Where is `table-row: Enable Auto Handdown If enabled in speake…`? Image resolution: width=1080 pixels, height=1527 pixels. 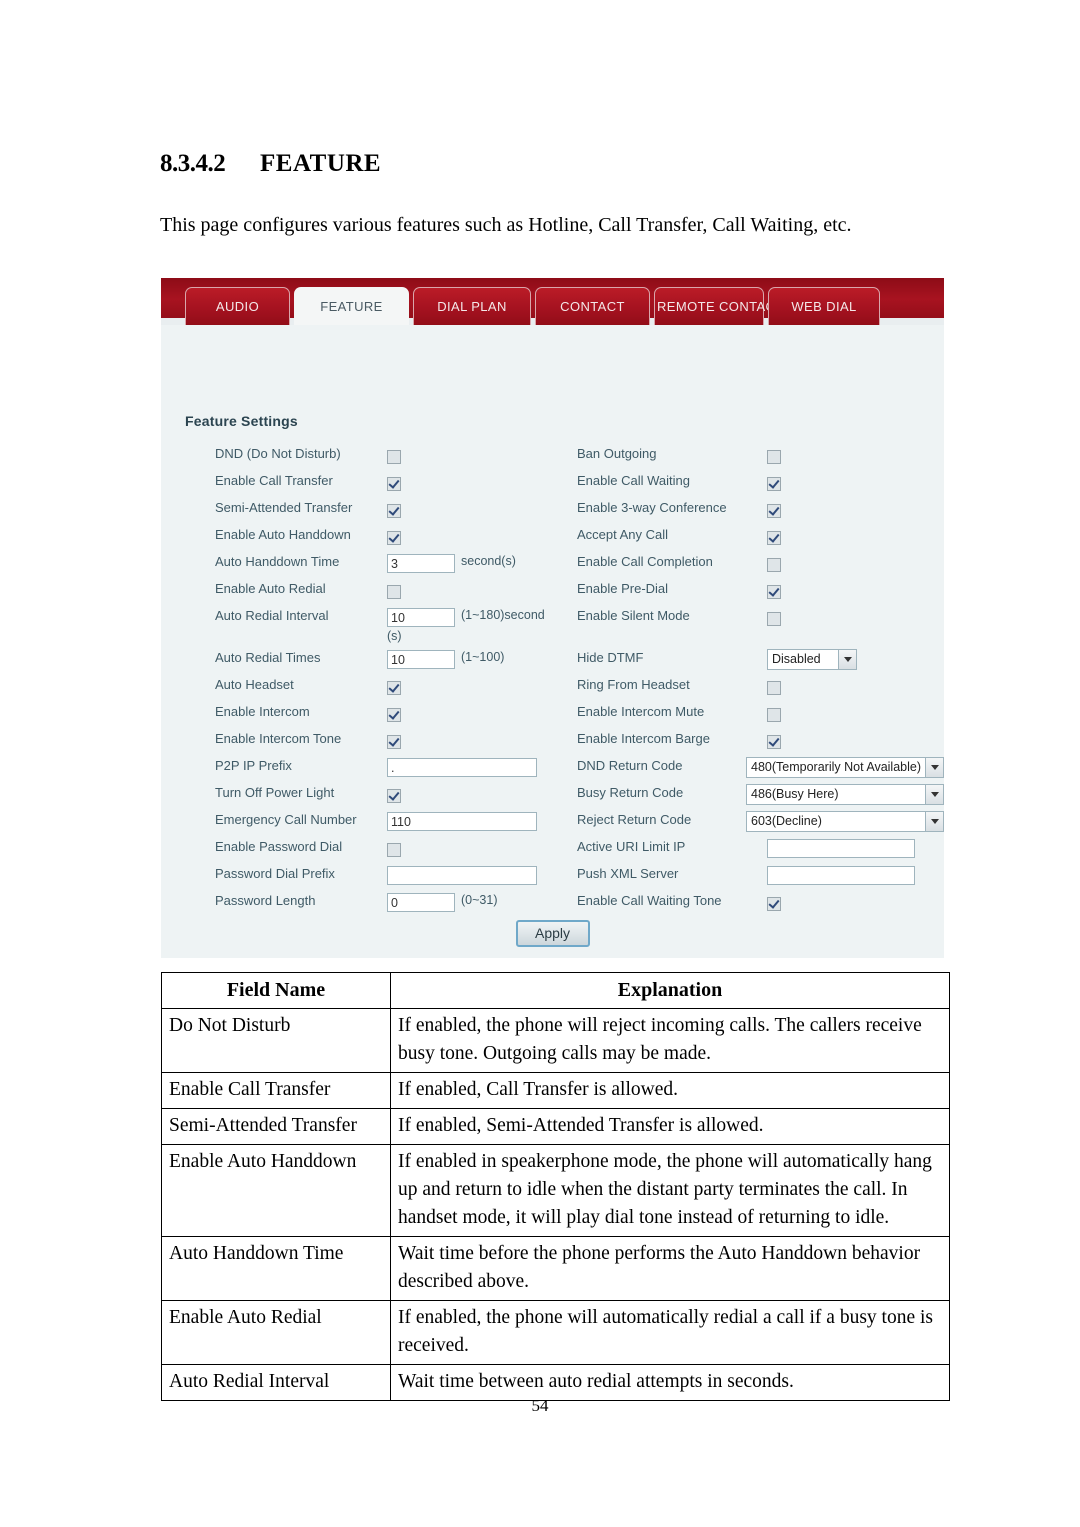 table-row: Enable Auto Handdown If enabled in speake… is located at coordinates (555, 1190).